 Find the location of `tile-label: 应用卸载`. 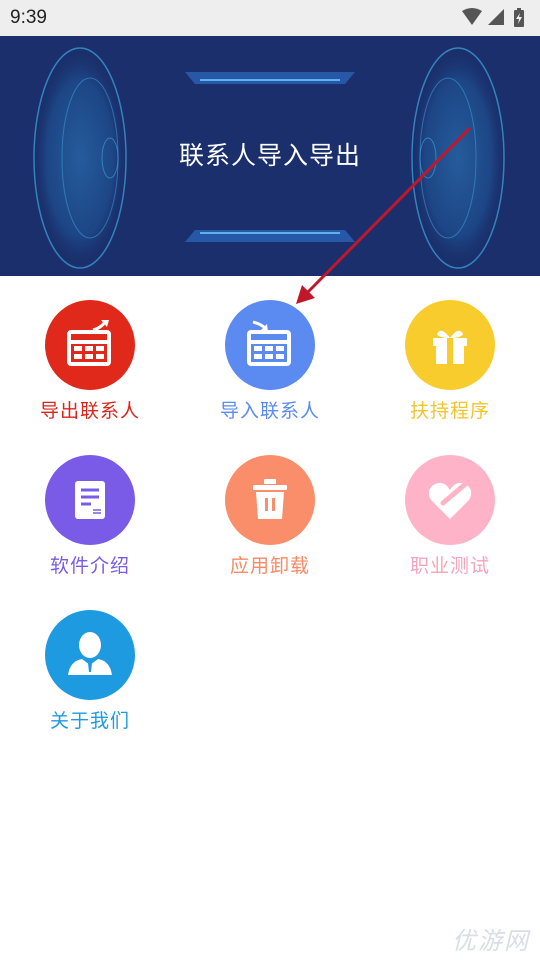

tile-label: 应用卸载 is located at coordinates (269, 566).